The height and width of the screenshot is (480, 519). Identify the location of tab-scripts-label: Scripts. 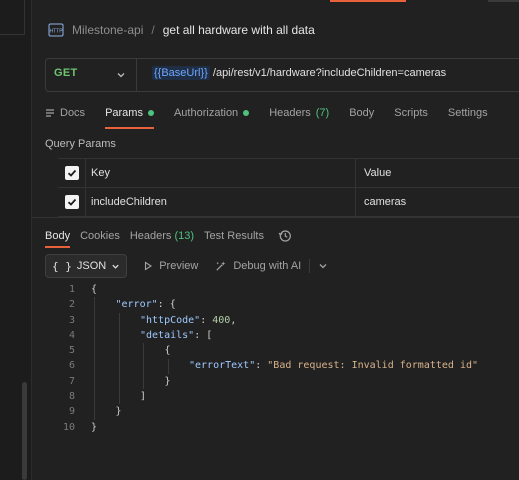
(411, 113).